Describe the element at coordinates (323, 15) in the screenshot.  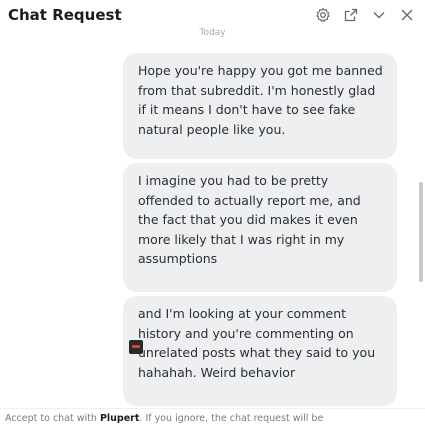
I see `gear-icon` at that location.